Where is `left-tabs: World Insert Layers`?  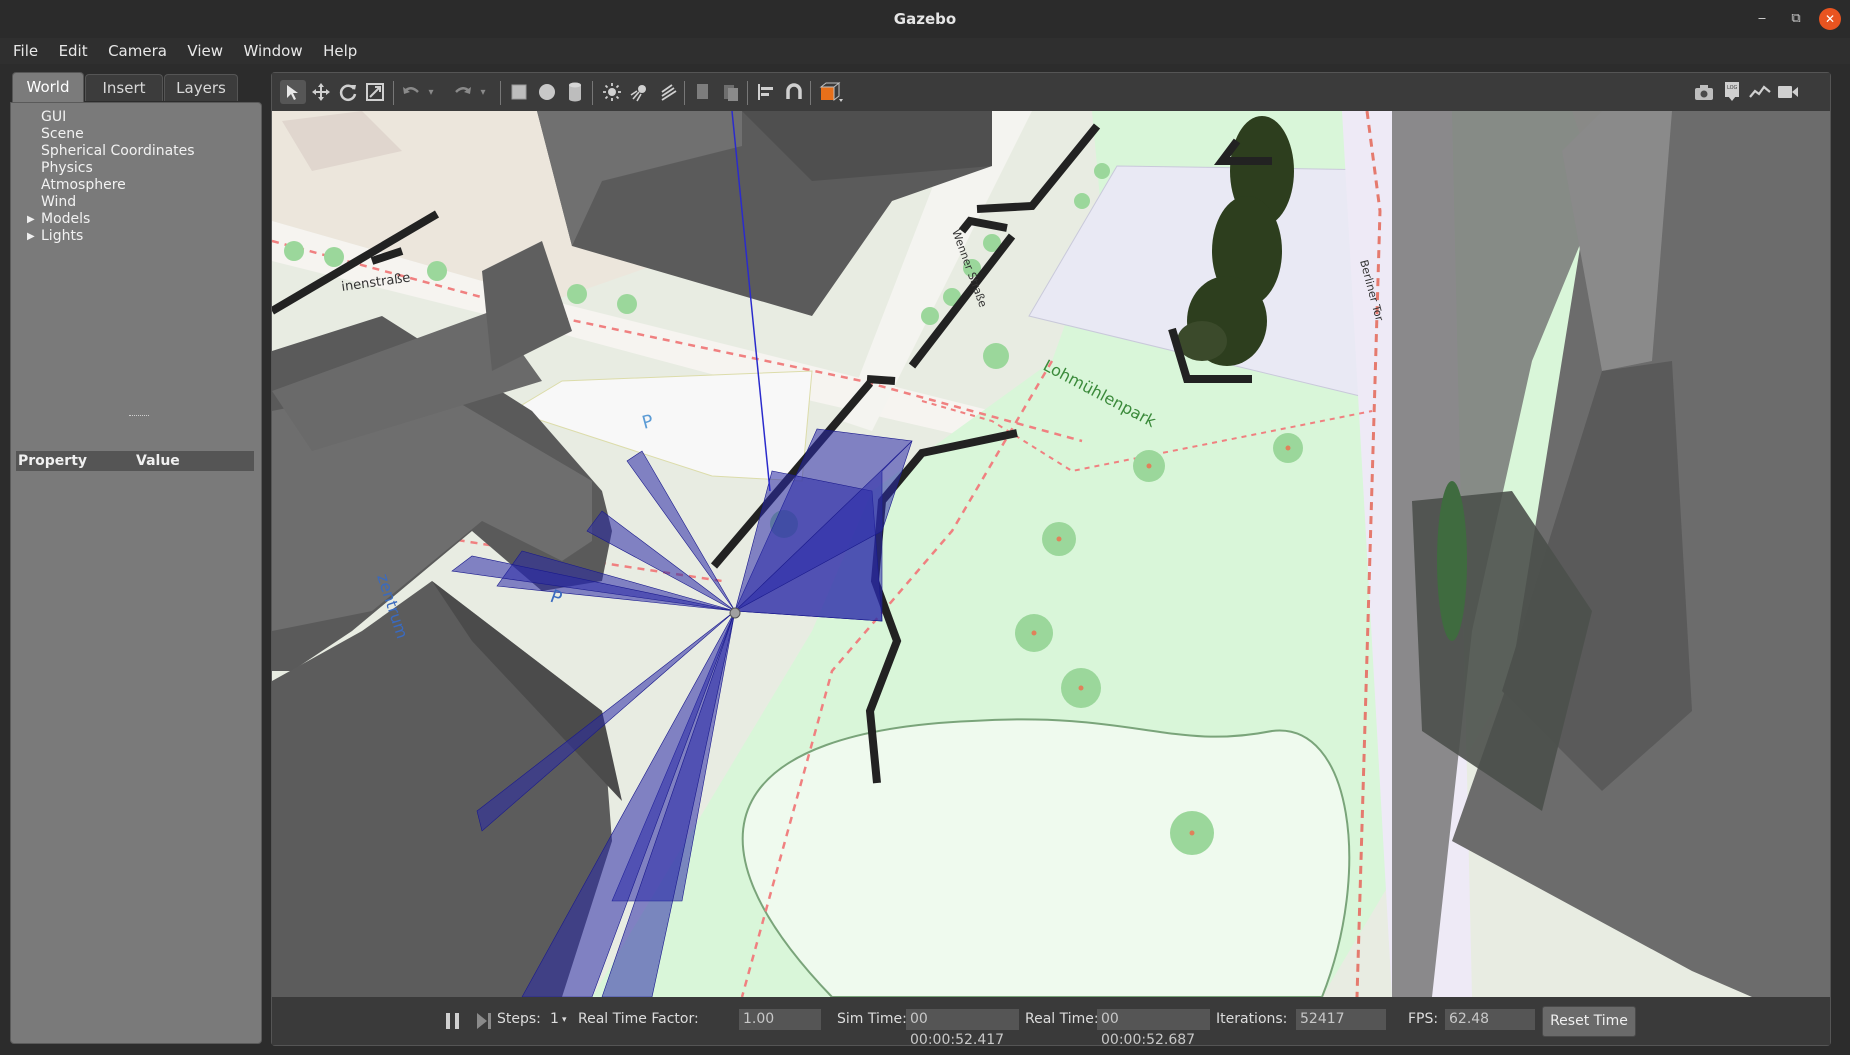 left-tabs: World Insert Layers is located at coordinates (136, 87).